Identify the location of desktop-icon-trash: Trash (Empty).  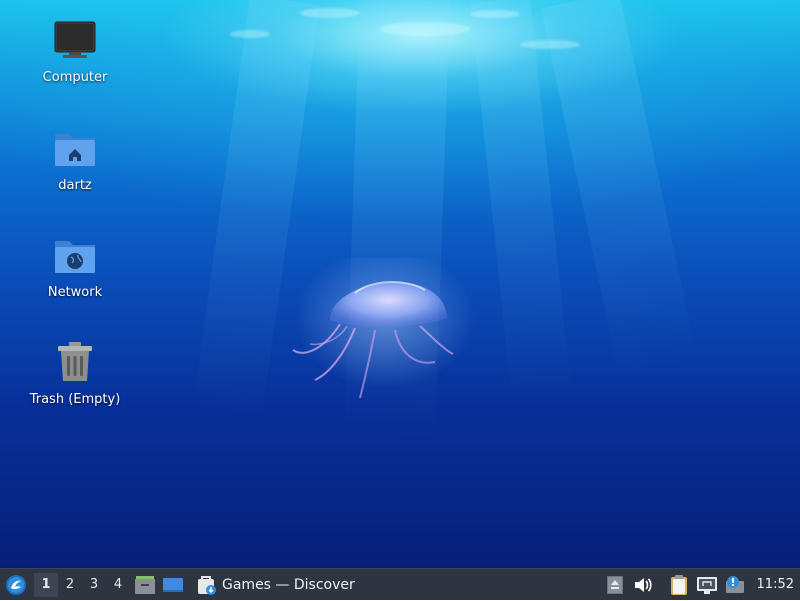
(75, 372).